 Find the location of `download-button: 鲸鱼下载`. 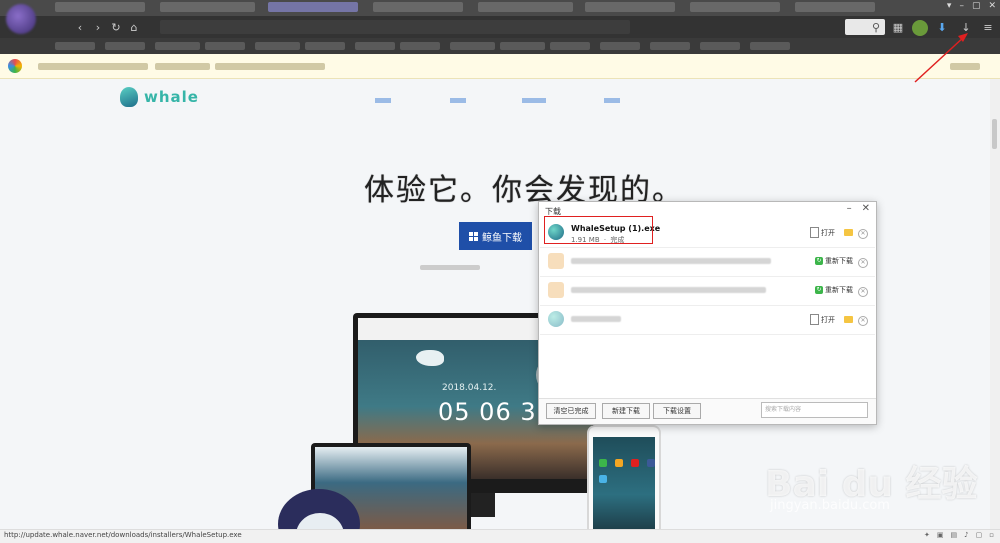

download-button: 鲸鱼下载 is located at coordinates (495, 236).